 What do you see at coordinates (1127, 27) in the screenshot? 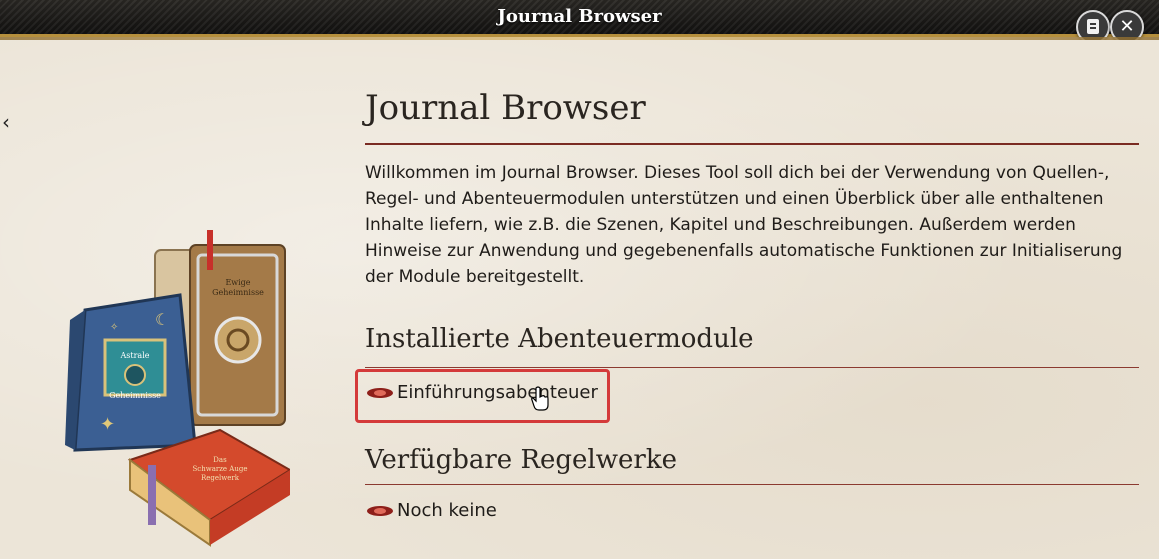
I see `close-icon: ✕` at bounding box center [1127, 27].